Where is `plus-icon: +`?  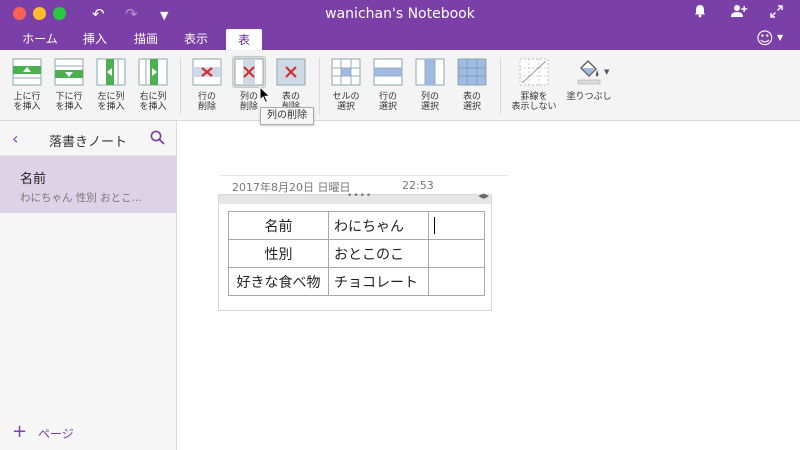 plus-icon: + is located at coordinates (19, 432).